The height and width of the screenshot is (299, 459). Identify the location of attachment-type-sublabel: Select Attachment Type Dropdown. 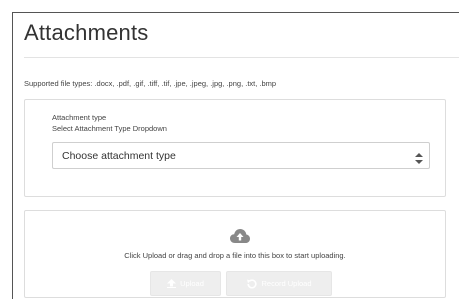
(109, 128).